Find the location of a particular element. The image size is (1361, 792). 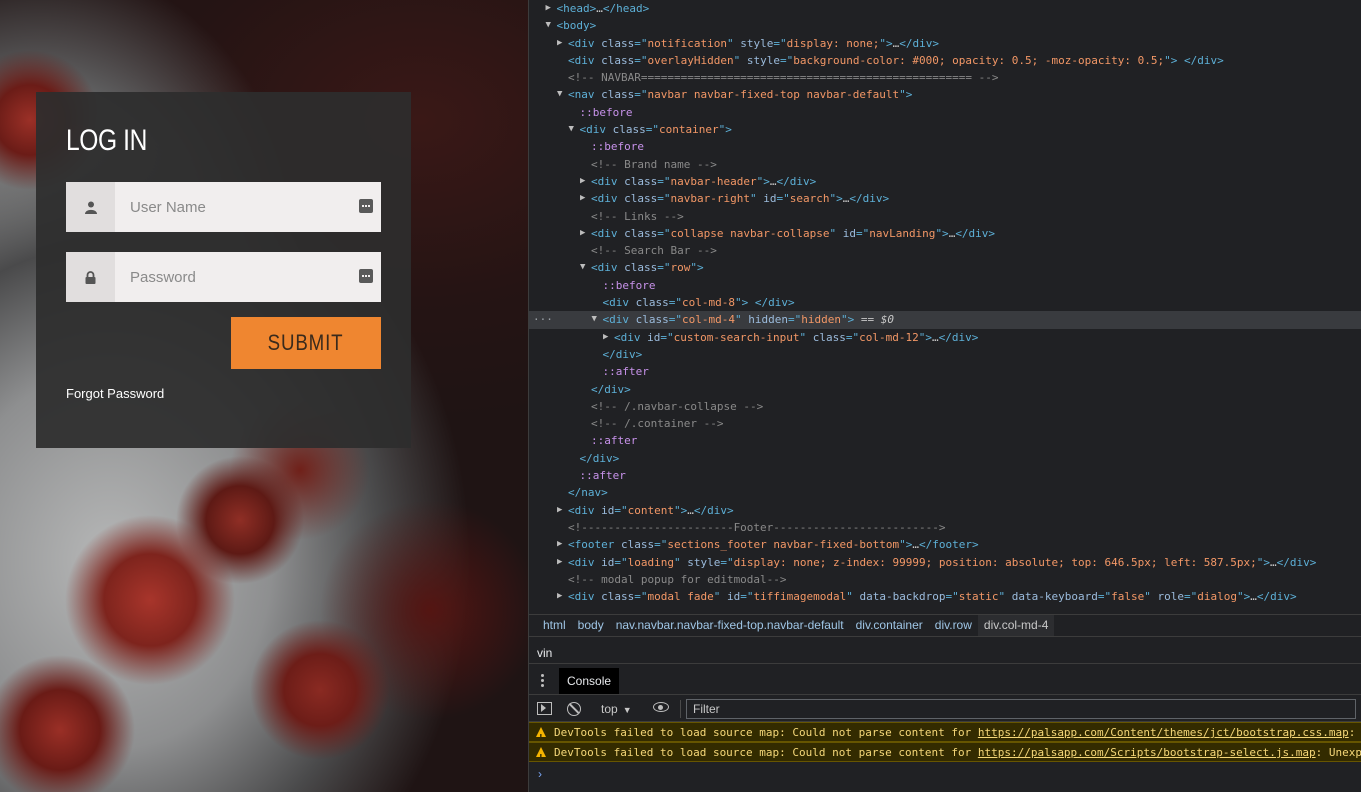

dom-node-line: ▼ <div class="container"> is located at coordinates (945, 129).